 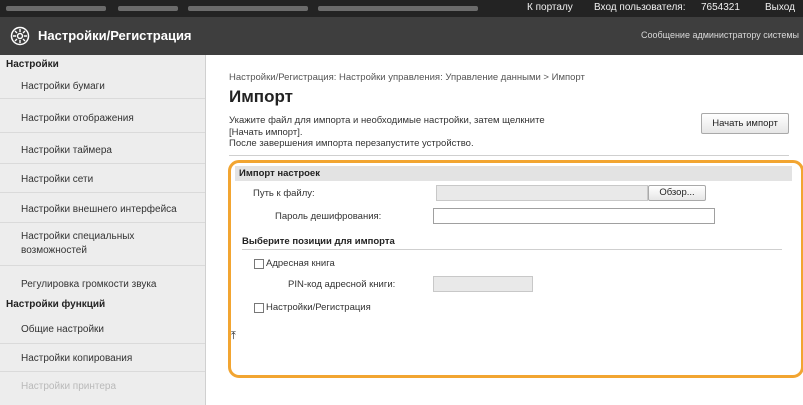 I want to click on user-id: 7654321, so click(x=720, y=7).